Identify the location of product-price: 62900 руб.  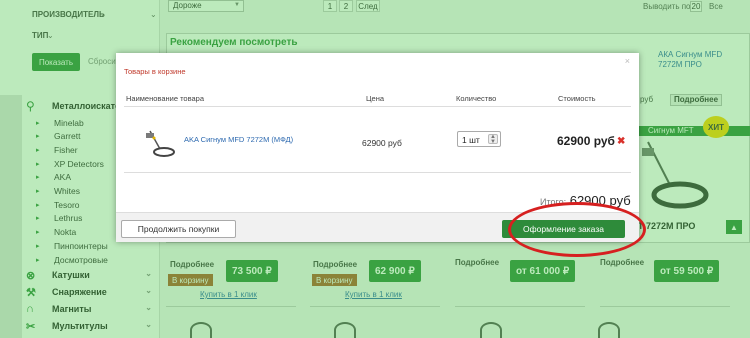
(382, 143).